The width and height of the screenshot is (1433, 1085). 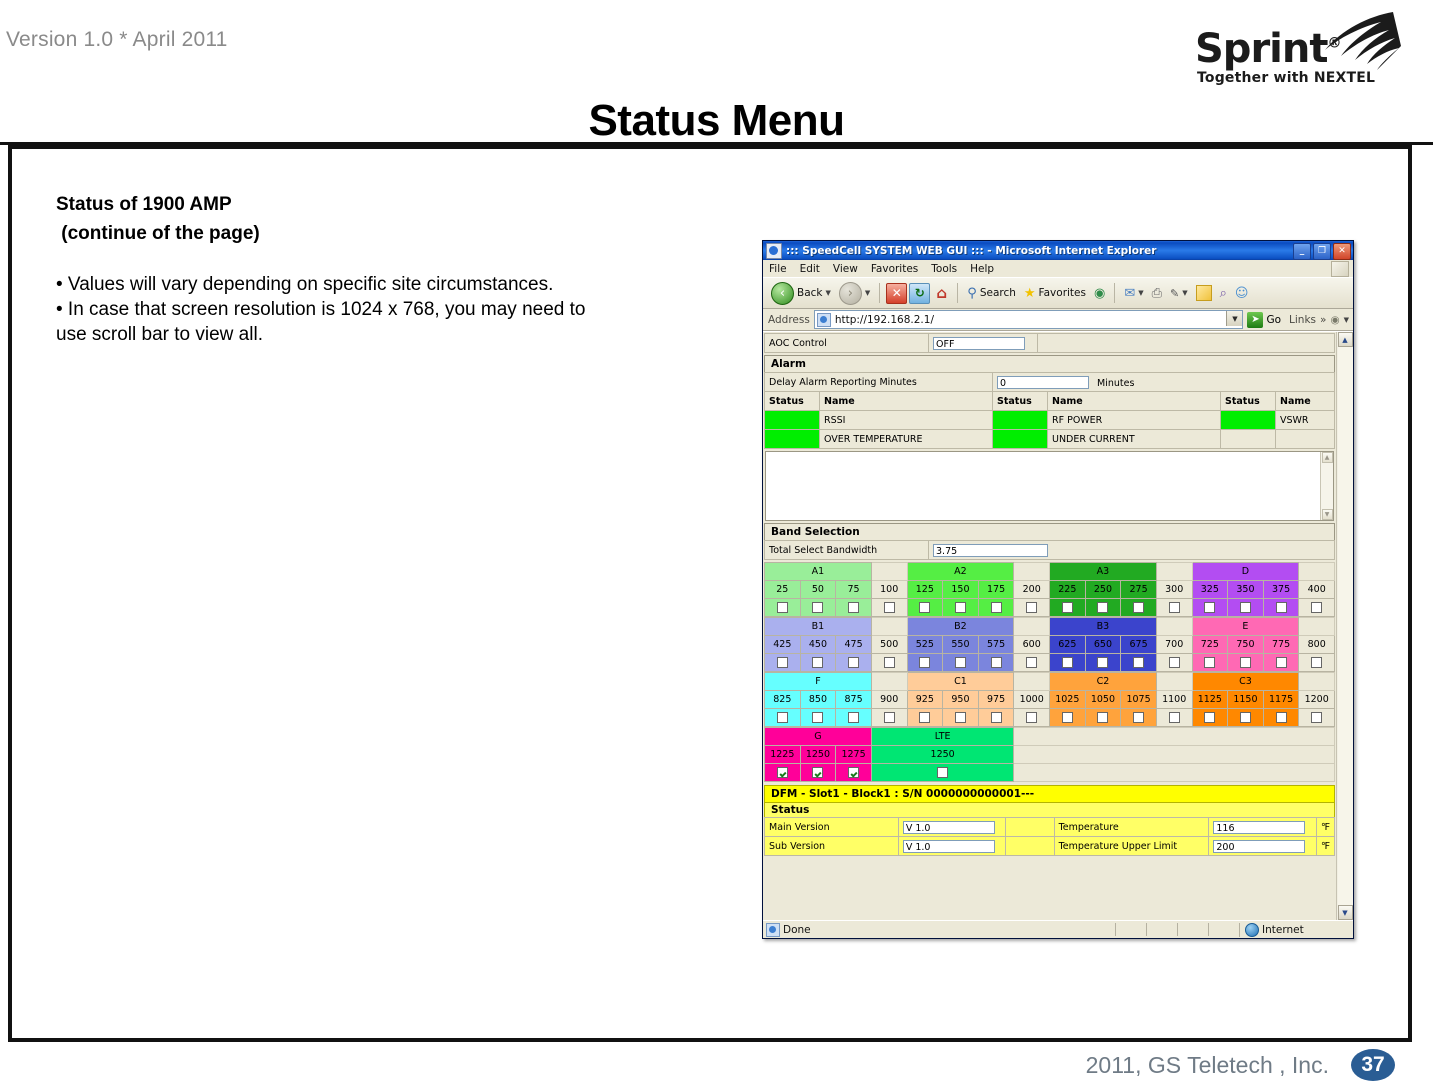 I want to click on mail-dropdown-icon: ▼, so click(x=1140, y=293).